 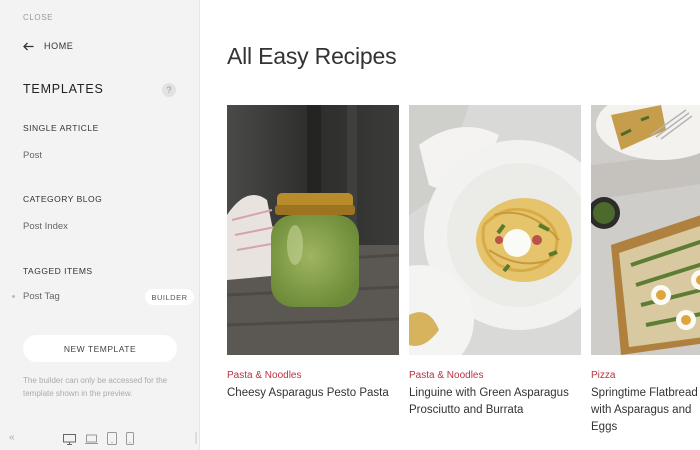 I want to click on new-template-button: NEW TEMPLATE, so click(x=100, y=348).